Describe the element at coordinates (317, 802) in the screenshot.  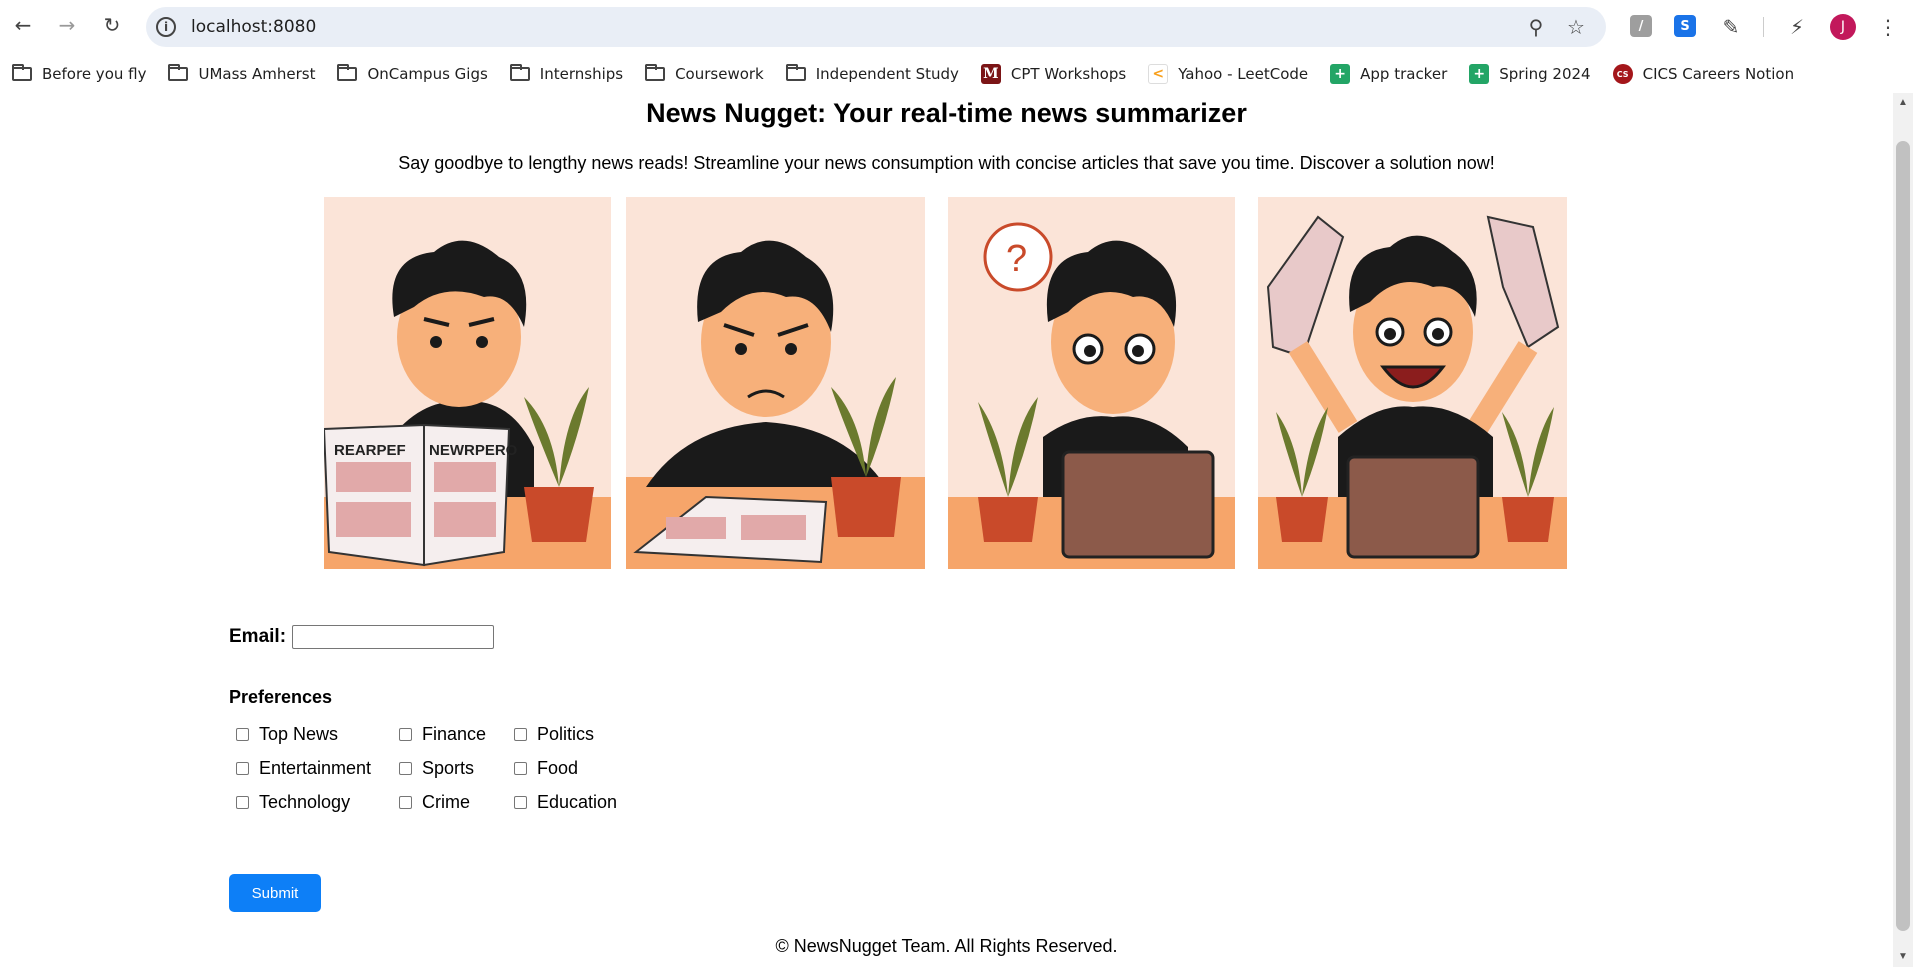
I see `pref-technology: Technology` at that location.